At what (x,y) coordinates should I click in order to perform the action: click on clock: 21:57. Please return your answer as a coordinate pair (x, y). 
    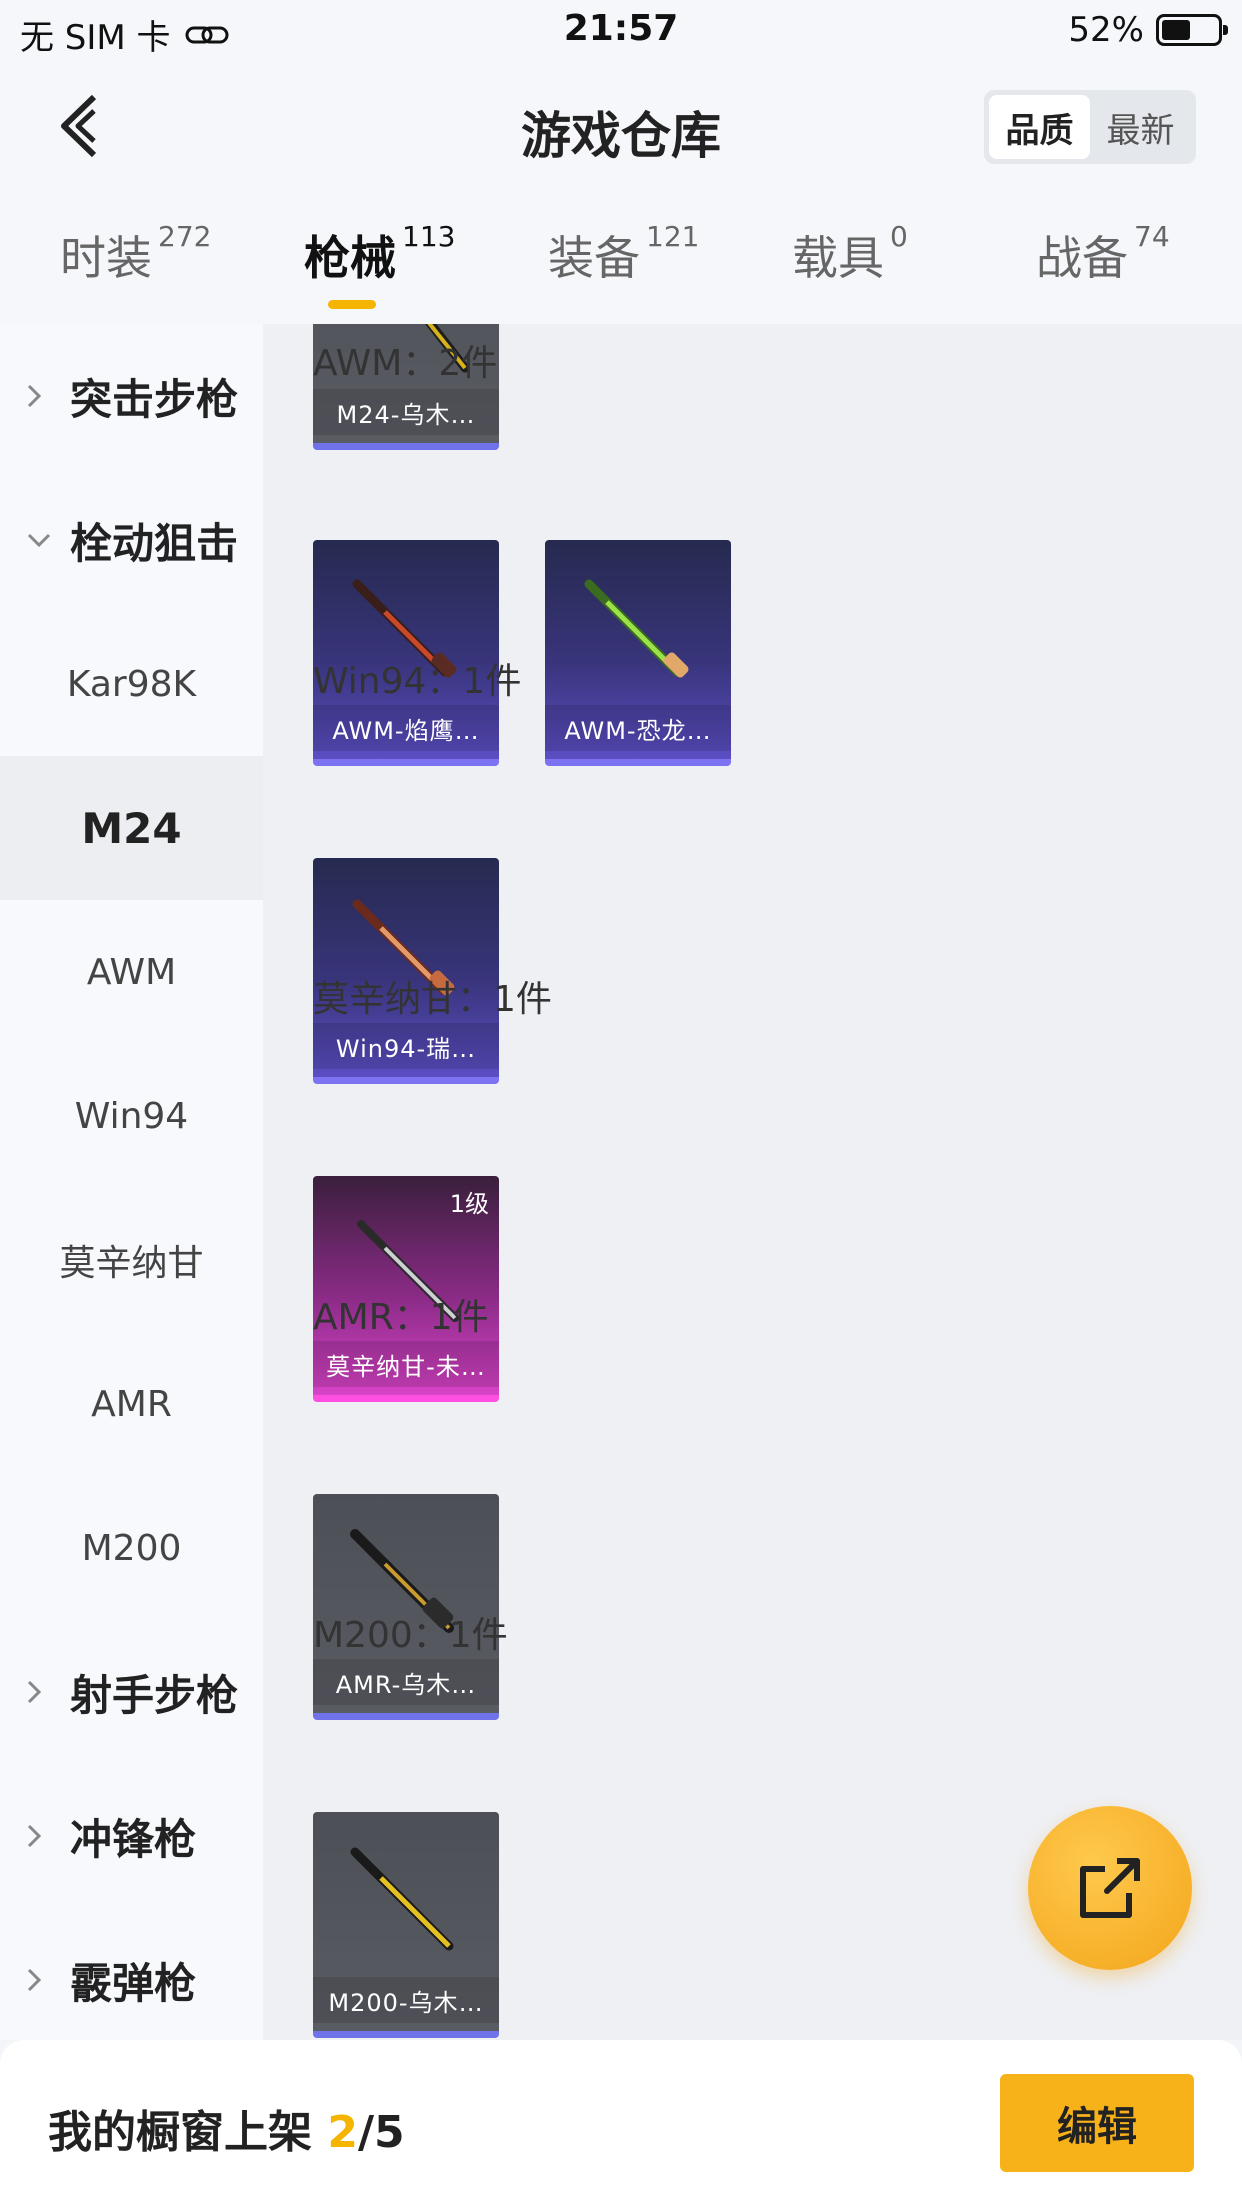
    Looking at the image, I should click on (621, 28).